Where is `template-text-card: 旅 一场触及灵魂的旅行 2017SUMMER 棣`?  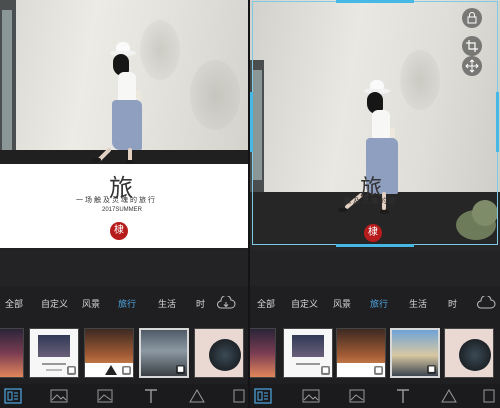 template-text-card: 旅 一场触及灵魂的旅行 2017SUMMER 棣 is located at coordinates (125, 206).